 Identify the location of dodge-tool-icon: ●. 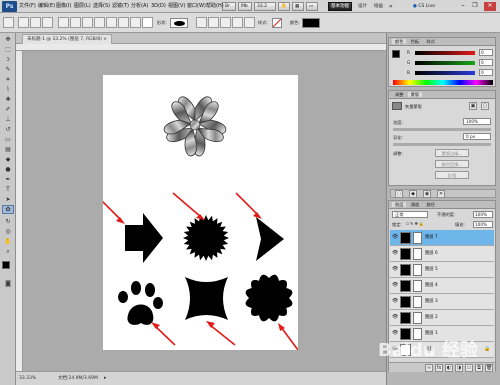
(8, 169).